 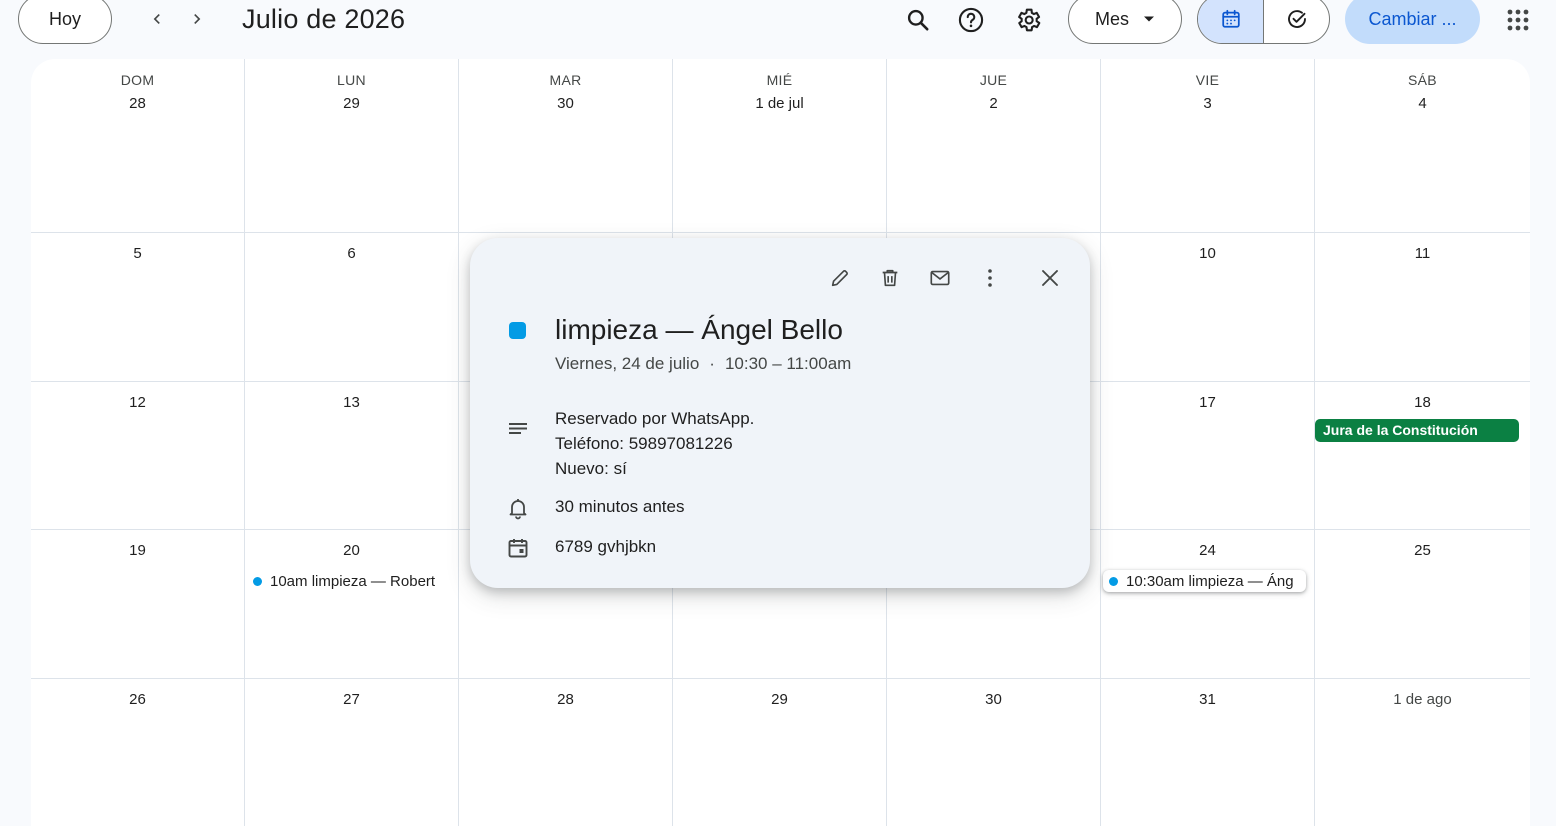 I want to click on view-selector-button: Mes, so click(x=1125, y=22).